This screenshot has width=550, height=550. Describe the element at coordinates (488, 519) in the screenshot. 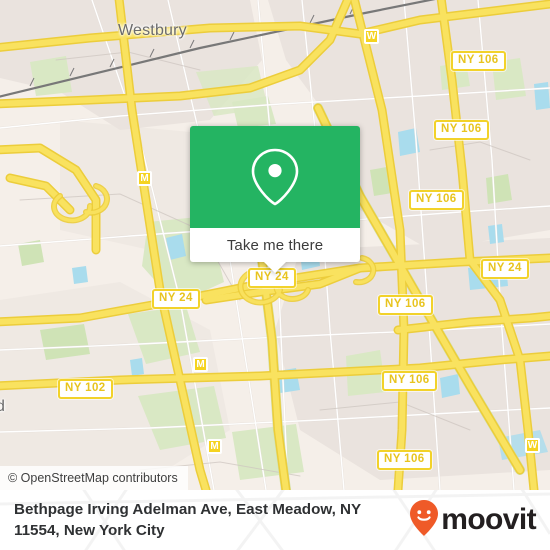

I see `moovit-wordmark: moovit` at that location.